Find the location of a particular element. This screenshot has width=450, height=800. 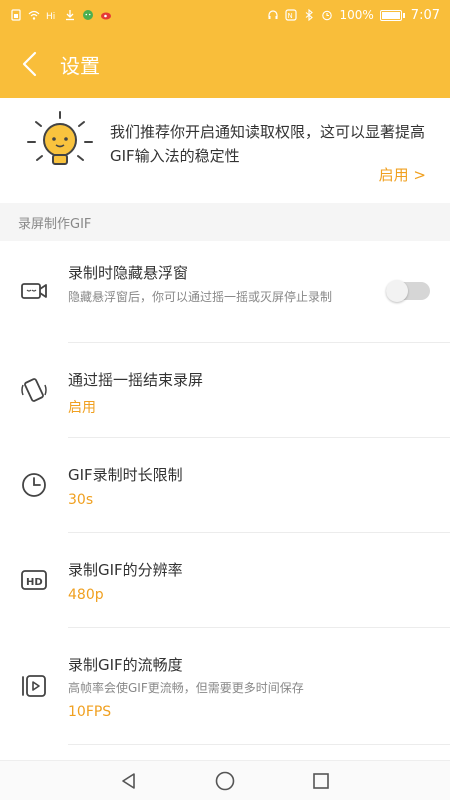

nfc-icon: N is located at coordinates (291, 15).